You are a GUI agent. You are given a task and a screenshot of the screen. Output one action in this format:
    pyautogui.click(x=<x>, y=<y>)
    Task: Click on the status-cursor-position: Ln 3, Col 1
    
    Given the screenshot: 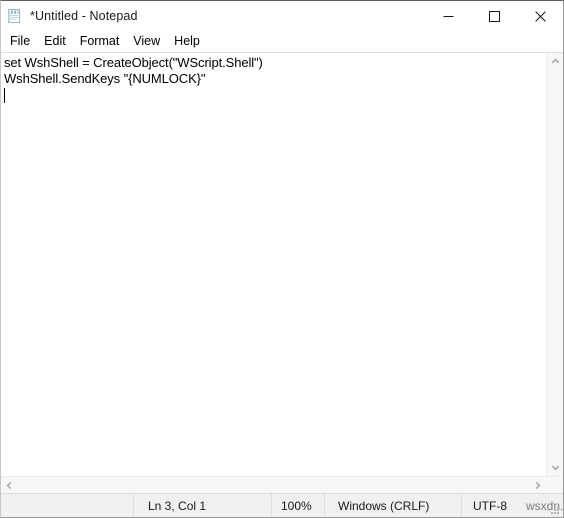 What is the action you would take?
    pyautogui.click(x=203, y=505)
    